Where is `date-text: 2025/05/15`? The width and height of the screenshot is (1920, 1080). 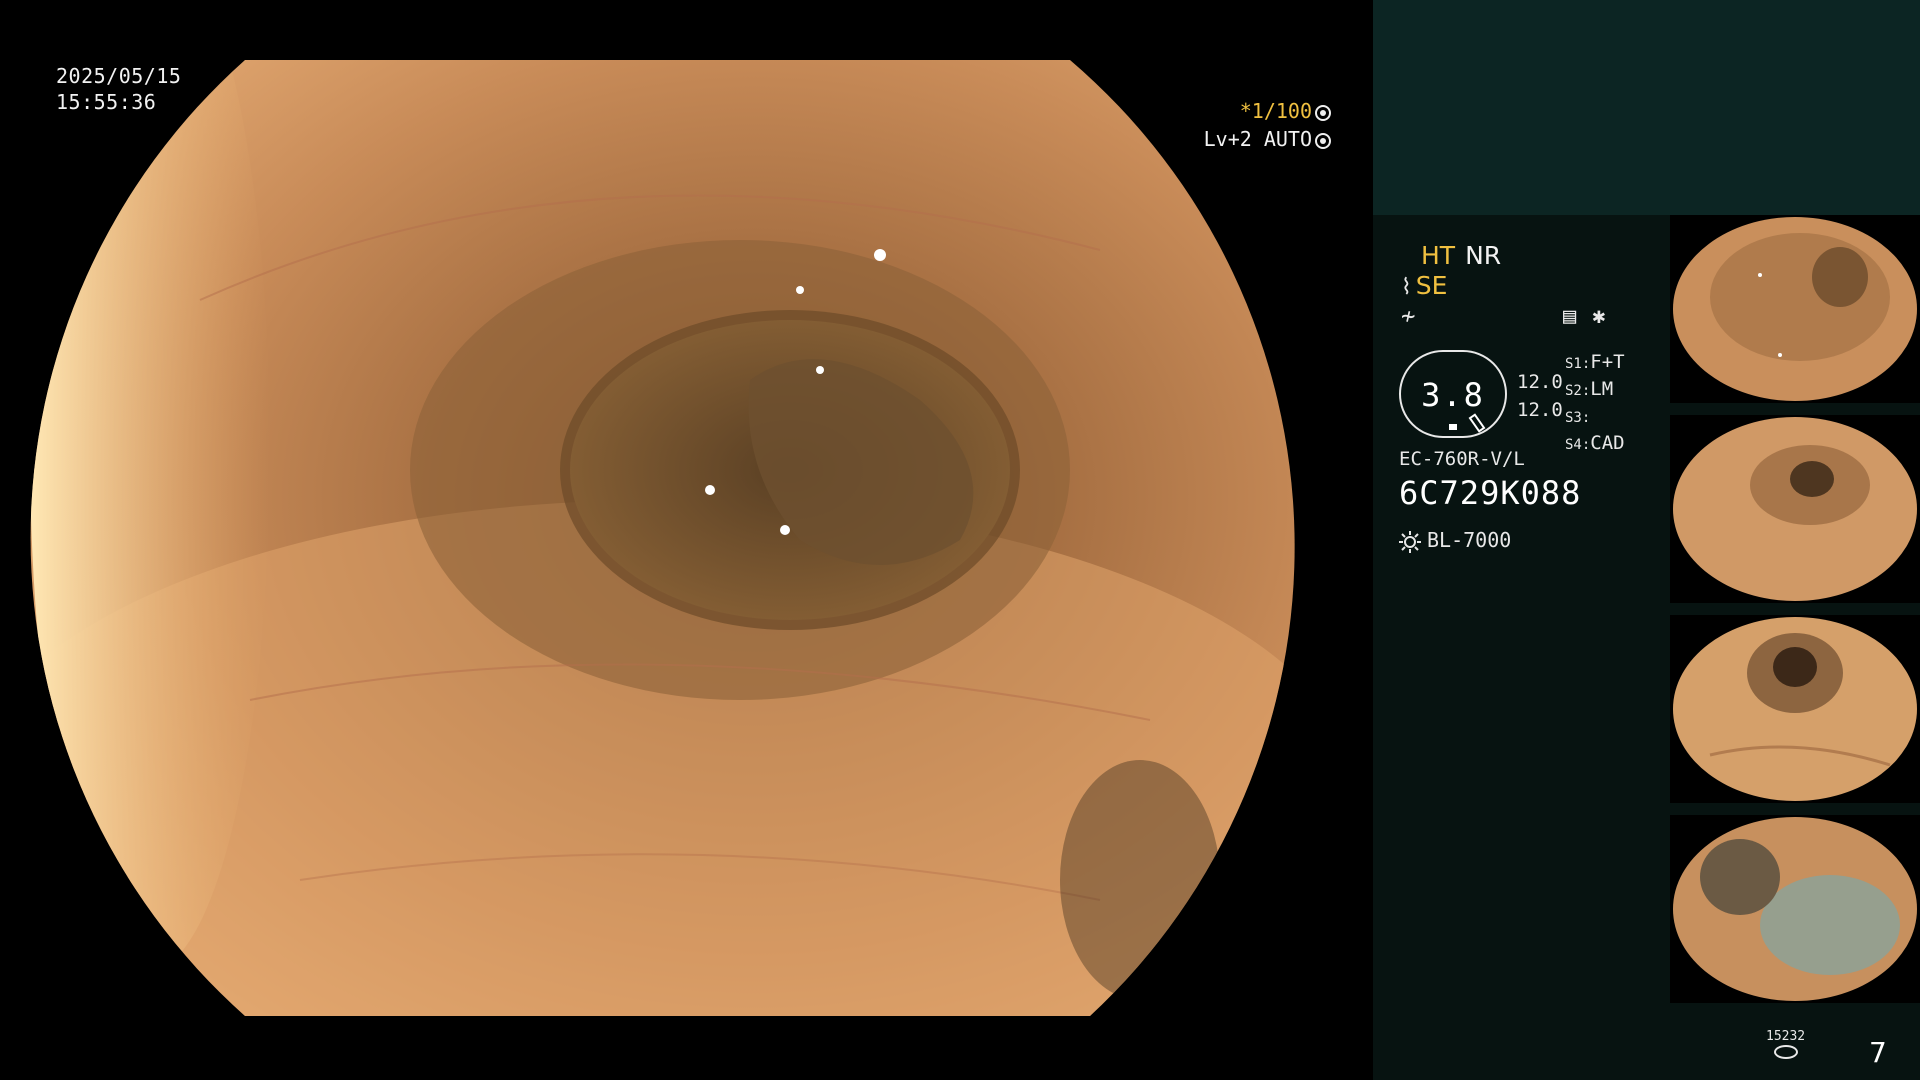 date-text: 2025/05/15 is located at coordinates (119, 76).